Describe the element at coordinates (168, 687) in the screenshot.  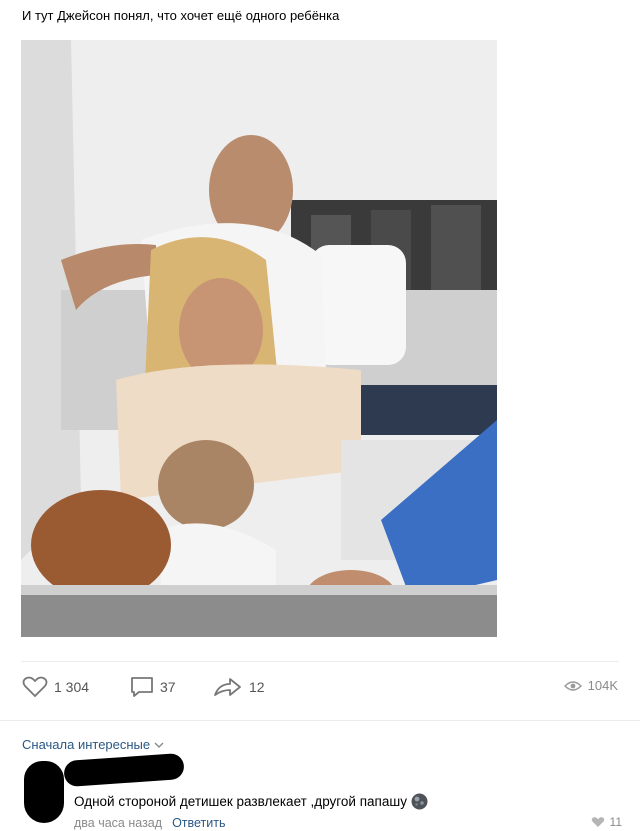
I see `comment-count: 37` at that location.